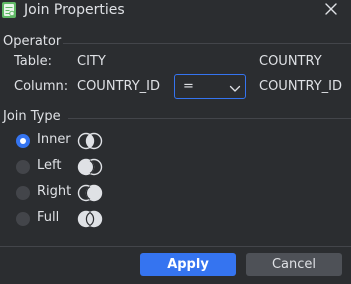 The image size is (351, 284). Describe the element at coordinates (90, 143) in the screenshot. I see `inner-join-icon` at that location.